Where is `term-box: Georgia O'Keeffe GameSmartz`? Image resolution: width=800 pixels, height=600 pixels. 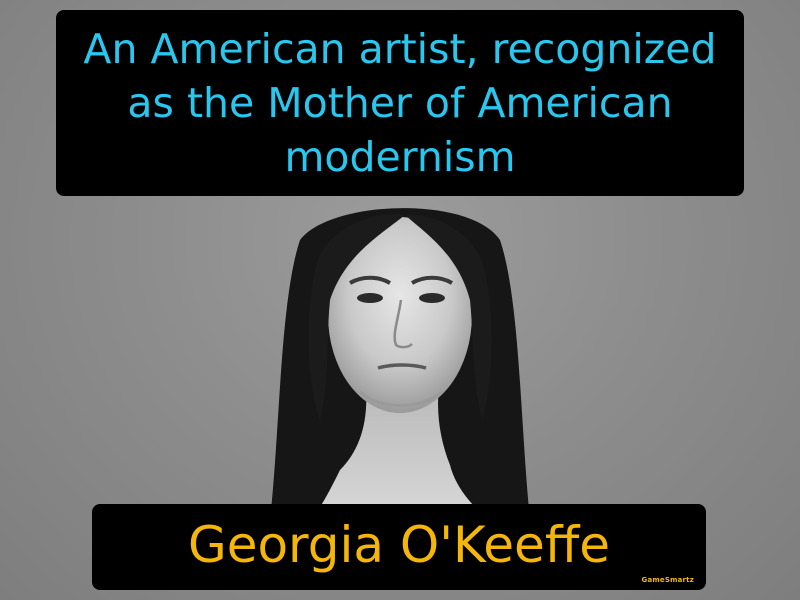 term-box: Georgia O'Keeffe GameSmartz is located at coordinates (399, 547).